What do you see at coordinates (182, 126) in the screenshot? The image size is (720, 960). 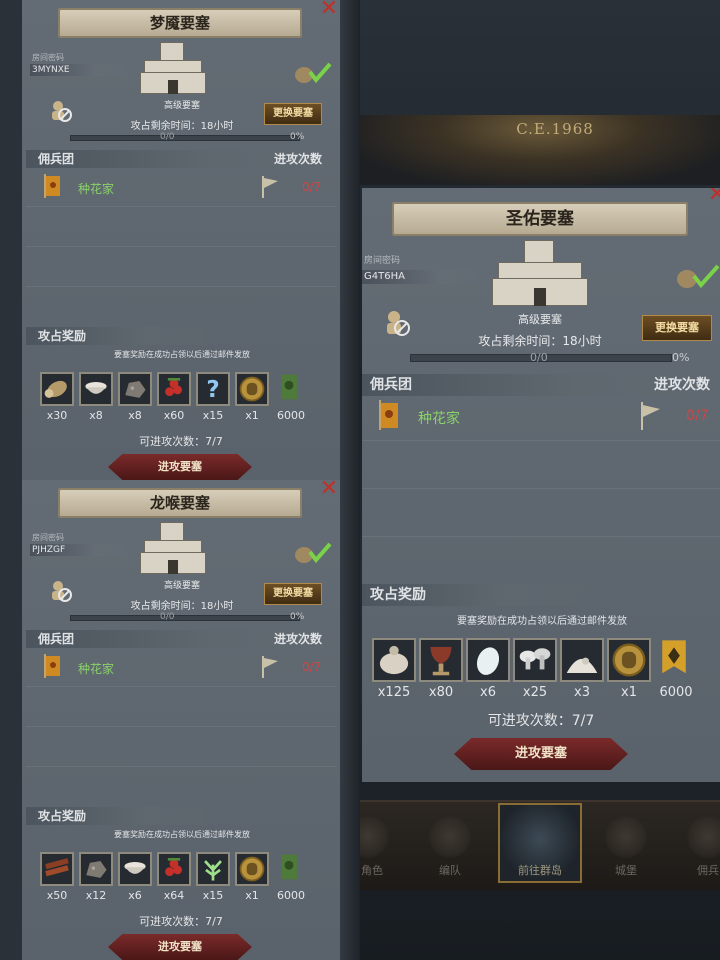 I see `time-remaining: 攻占剩余时间：18小时` at bounding box center [182, 126].